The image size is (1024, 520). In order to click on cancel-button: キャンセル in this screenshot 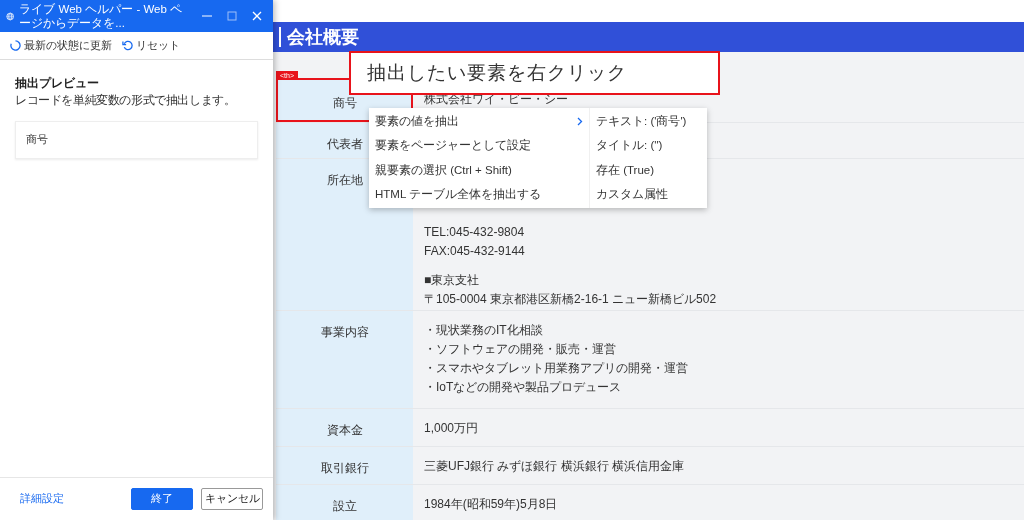, I will do `click(232, 499)`.